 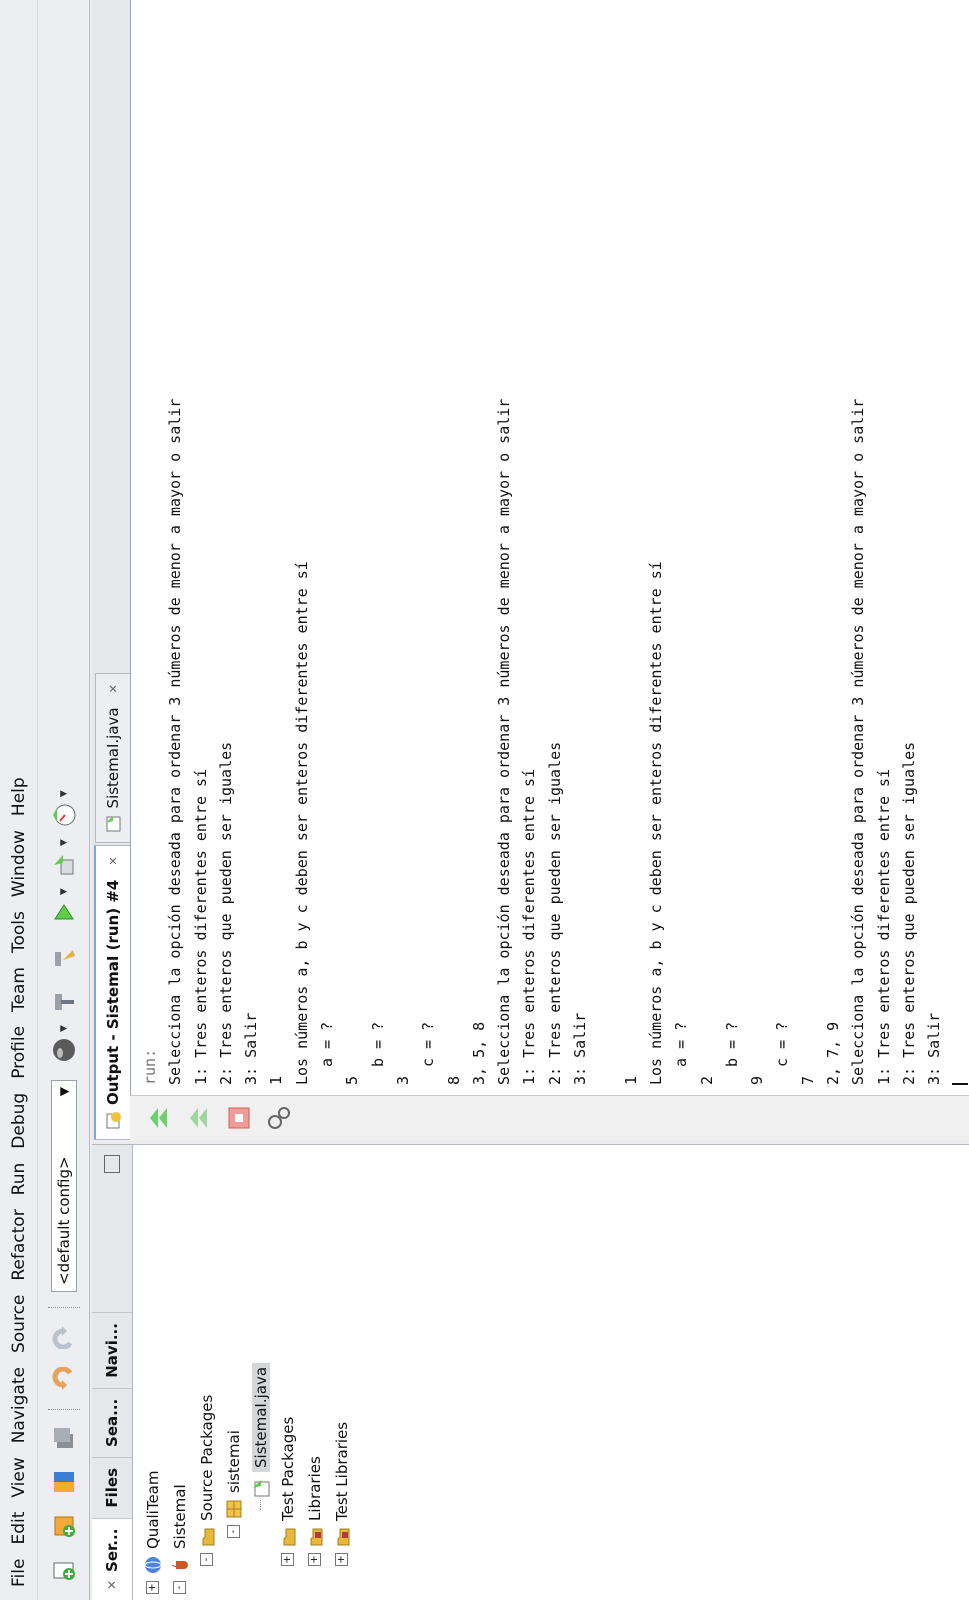 I want to click on rerun-params-icon, so click(x=198, y=1118).